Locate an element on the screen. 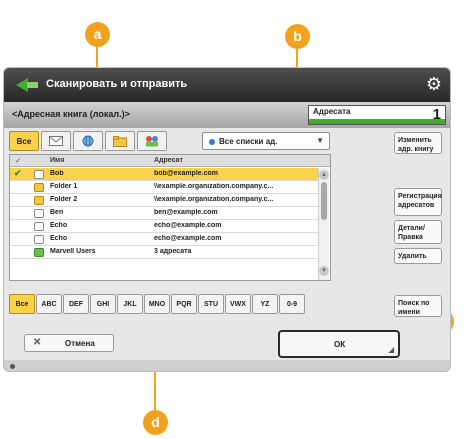  search-by-name-button: Поиск по имени is located at coordinates (418, 306).